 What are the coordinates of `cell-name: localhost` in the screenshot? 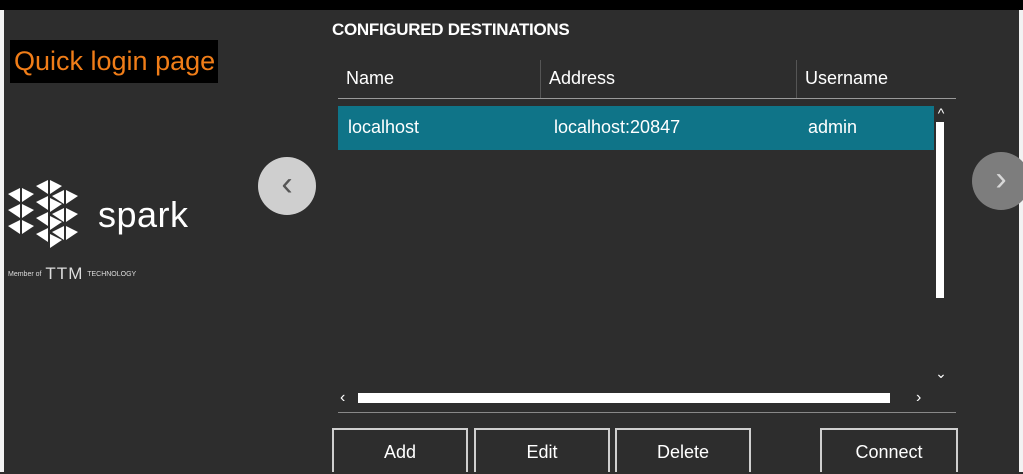 It's located at (384, 127).